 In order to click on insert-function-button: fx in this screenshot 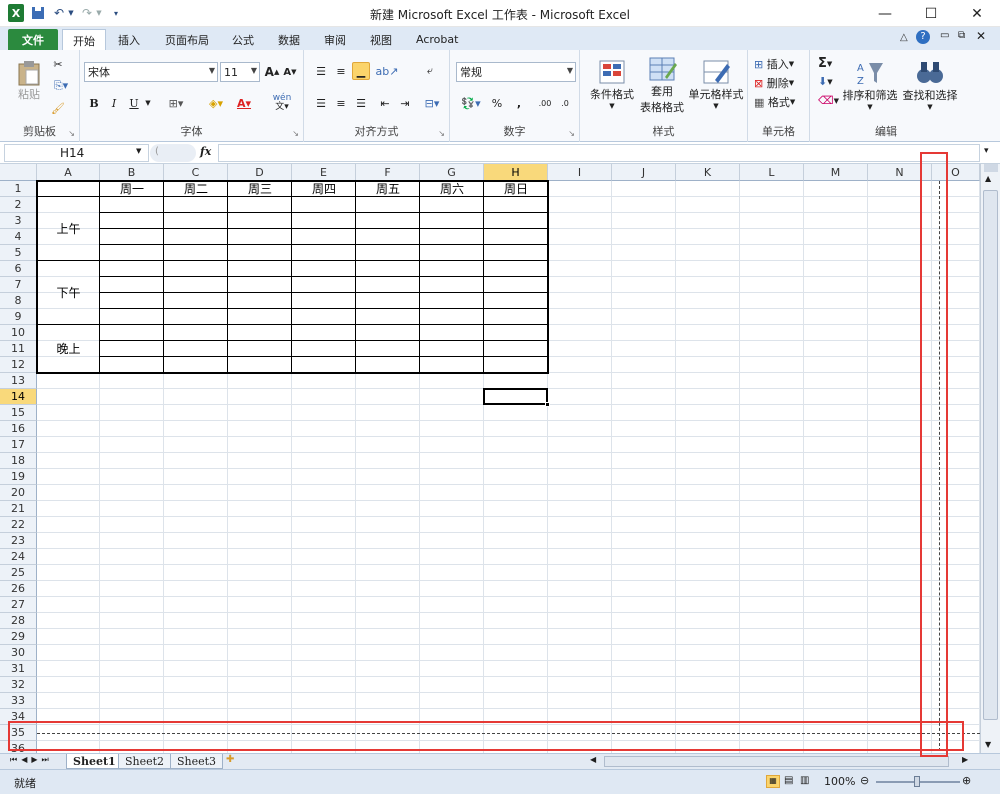, I will do `click(205, 151)`.